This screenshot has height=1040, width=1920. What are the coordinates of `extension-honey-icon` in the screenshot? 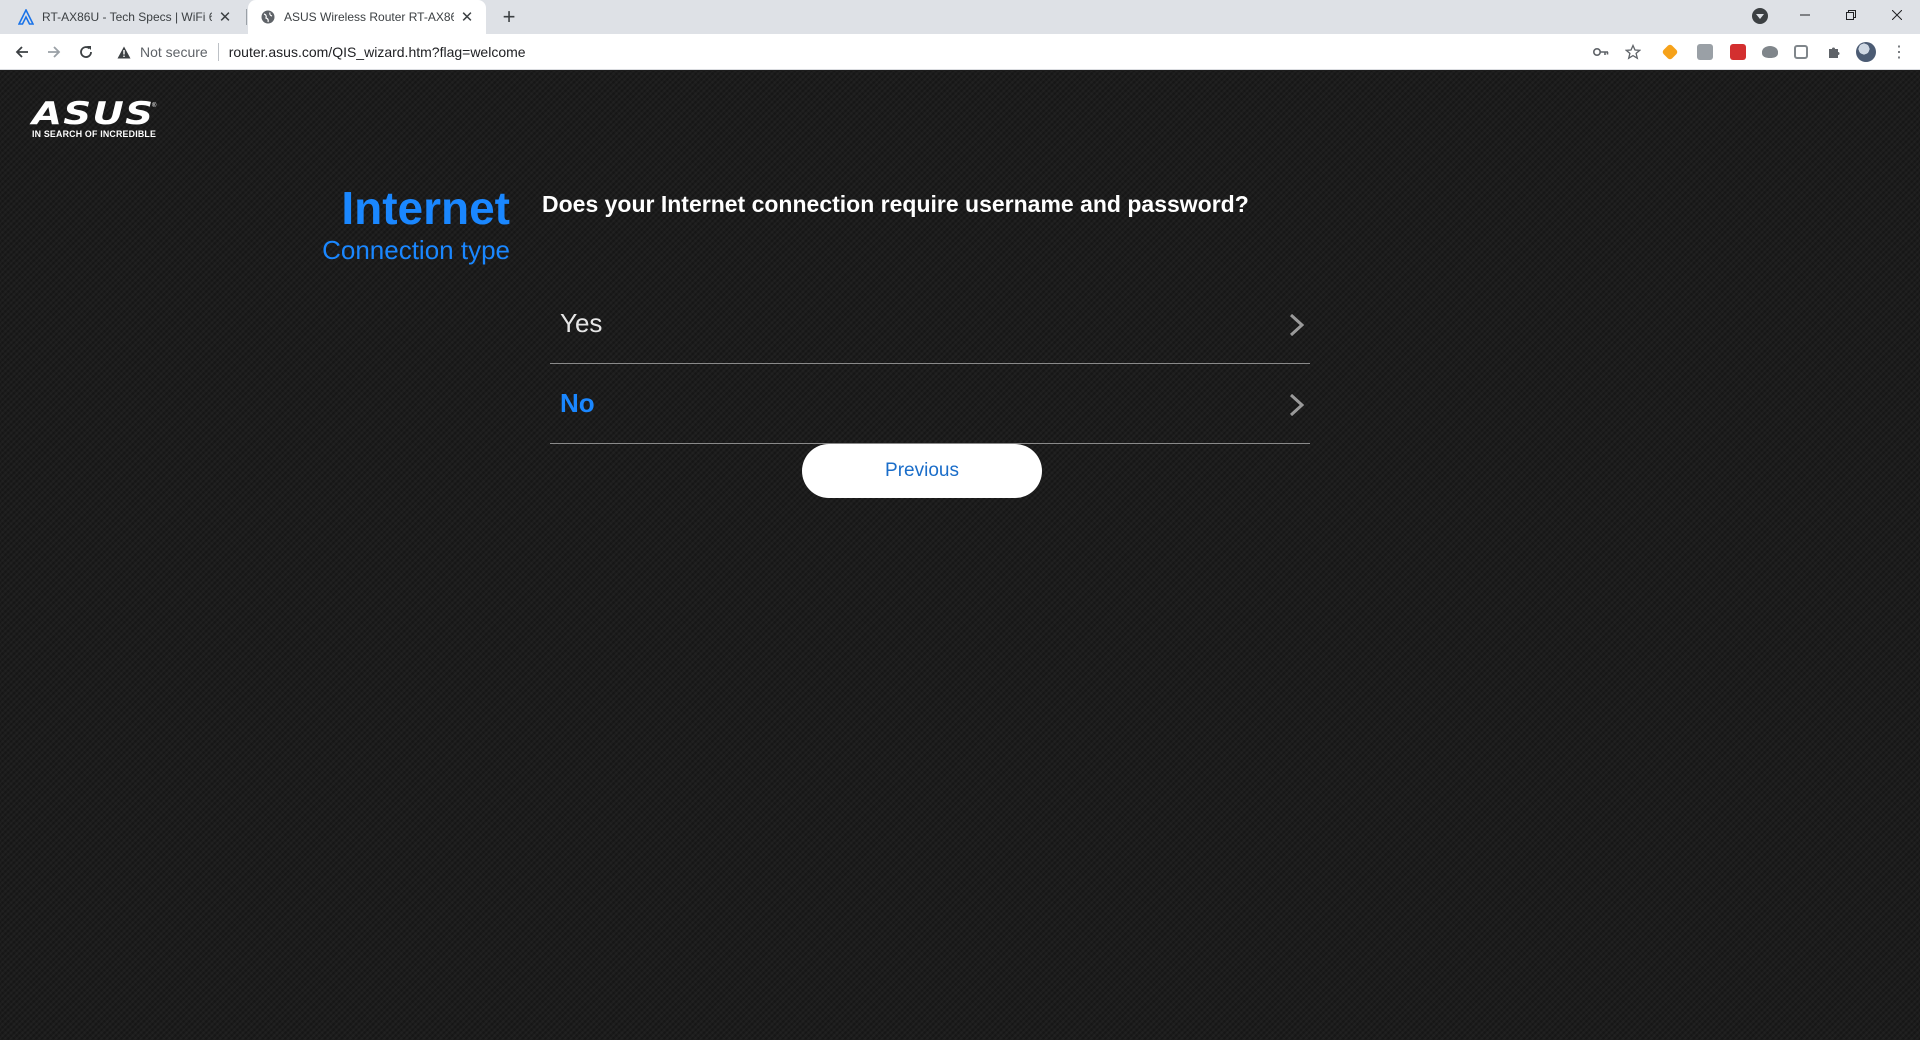 It's located at (1670, 52).